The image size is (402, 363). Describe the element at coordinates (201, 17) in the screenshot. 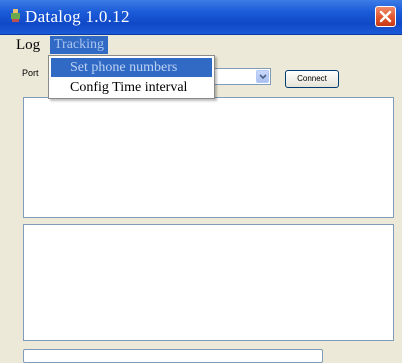

I see `title-bar: Datalog 1.0.12` at that location.